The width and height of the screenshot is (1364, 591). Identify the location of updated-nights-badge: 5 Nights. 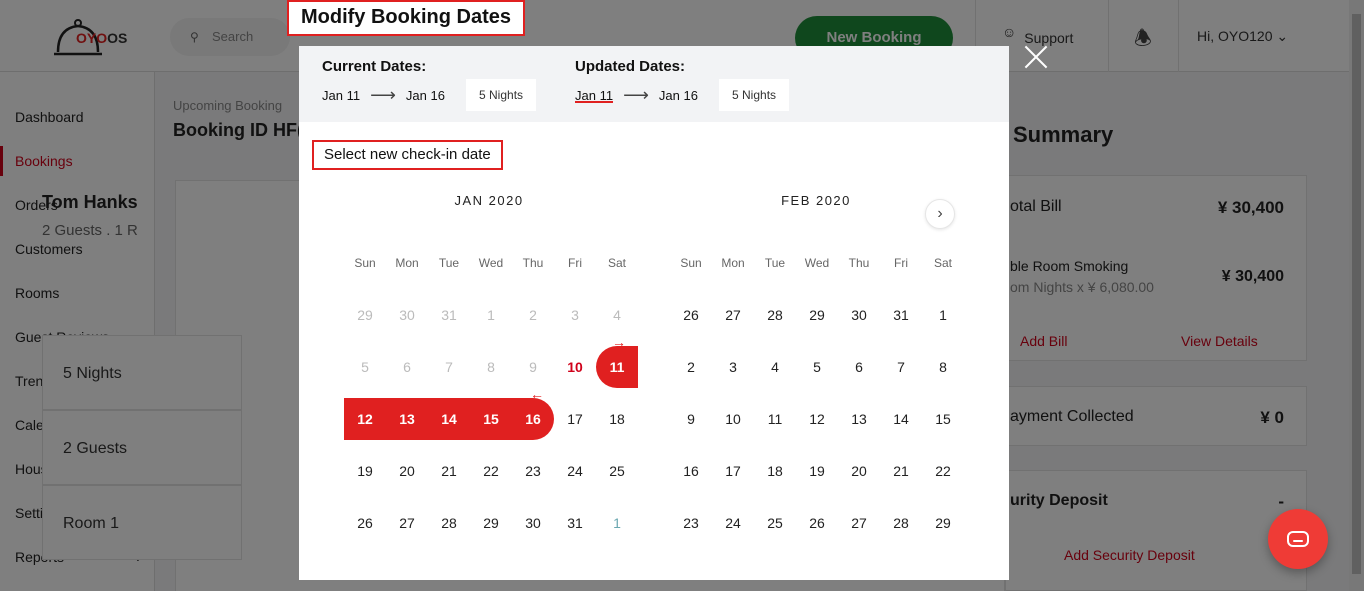
(754, 95).